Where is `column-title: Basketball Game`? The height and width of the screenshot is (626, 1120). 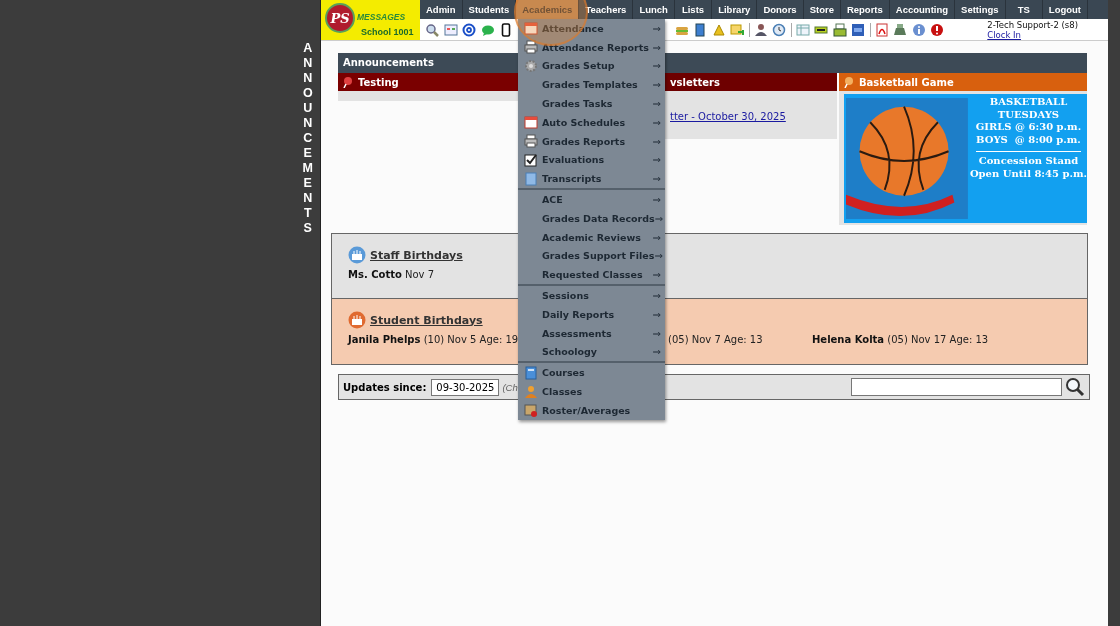
column-title: Basketball Game is located at coordinates (906, 82).